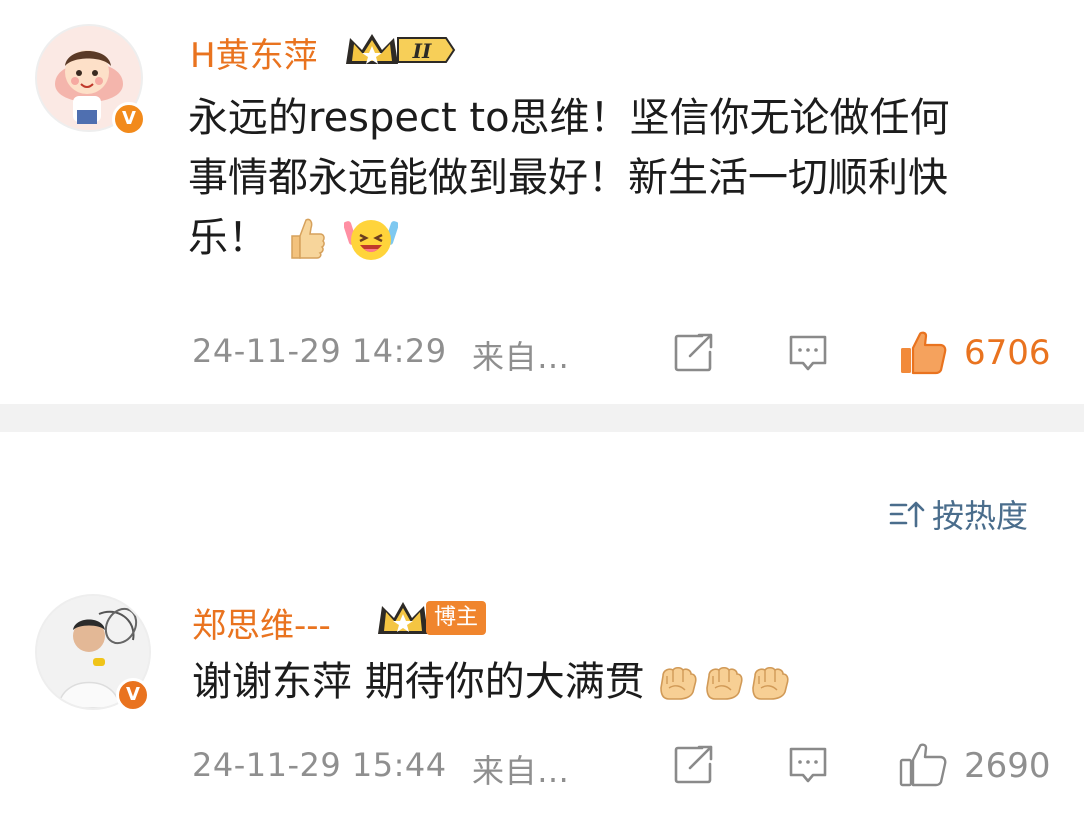  I want to click on sort-by-hot-button: 按热度, so click(958, 514).